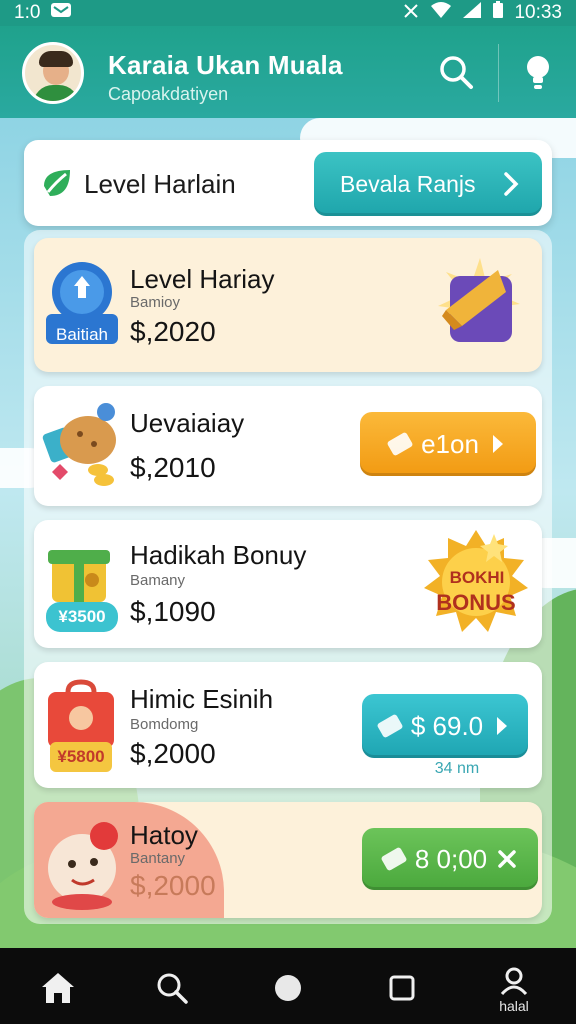  Describe the element at coordinates (27, 12) in the screenshot. I see `status-time-left: 1:0` at that location.